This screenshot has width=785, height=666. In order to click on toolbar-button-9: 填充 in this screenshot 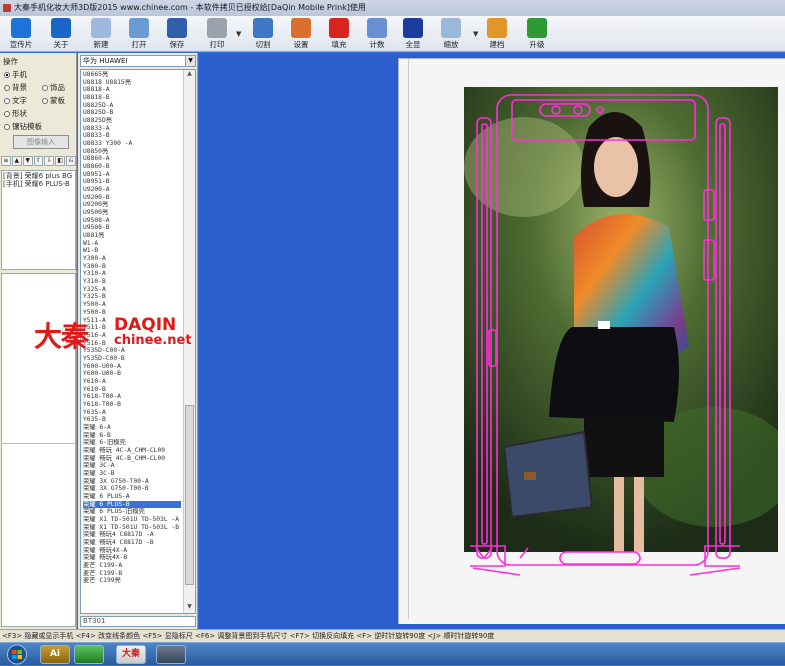, I will do `click(339, 34)`.